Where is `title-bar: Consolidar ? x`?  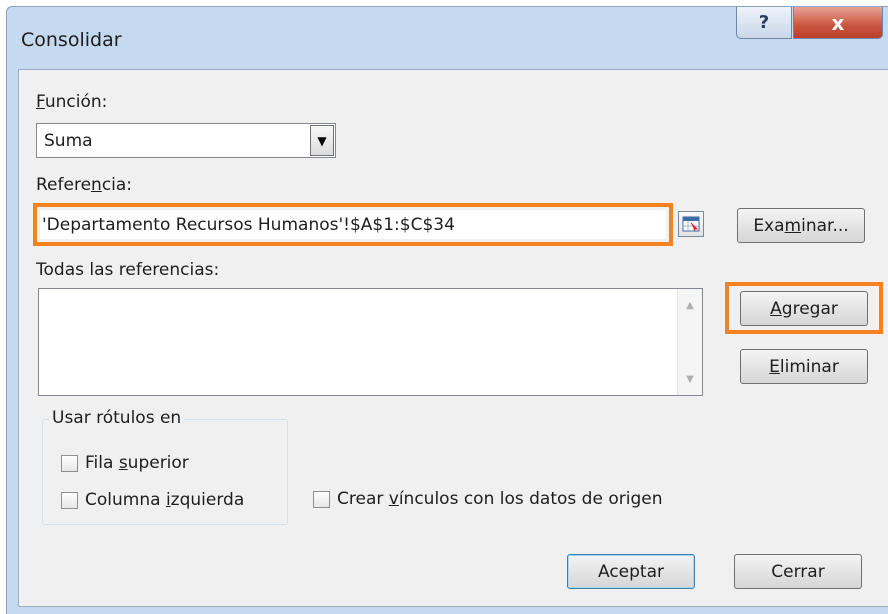
title-bar: Consolidar ? x is located at coordinates (447, 36).